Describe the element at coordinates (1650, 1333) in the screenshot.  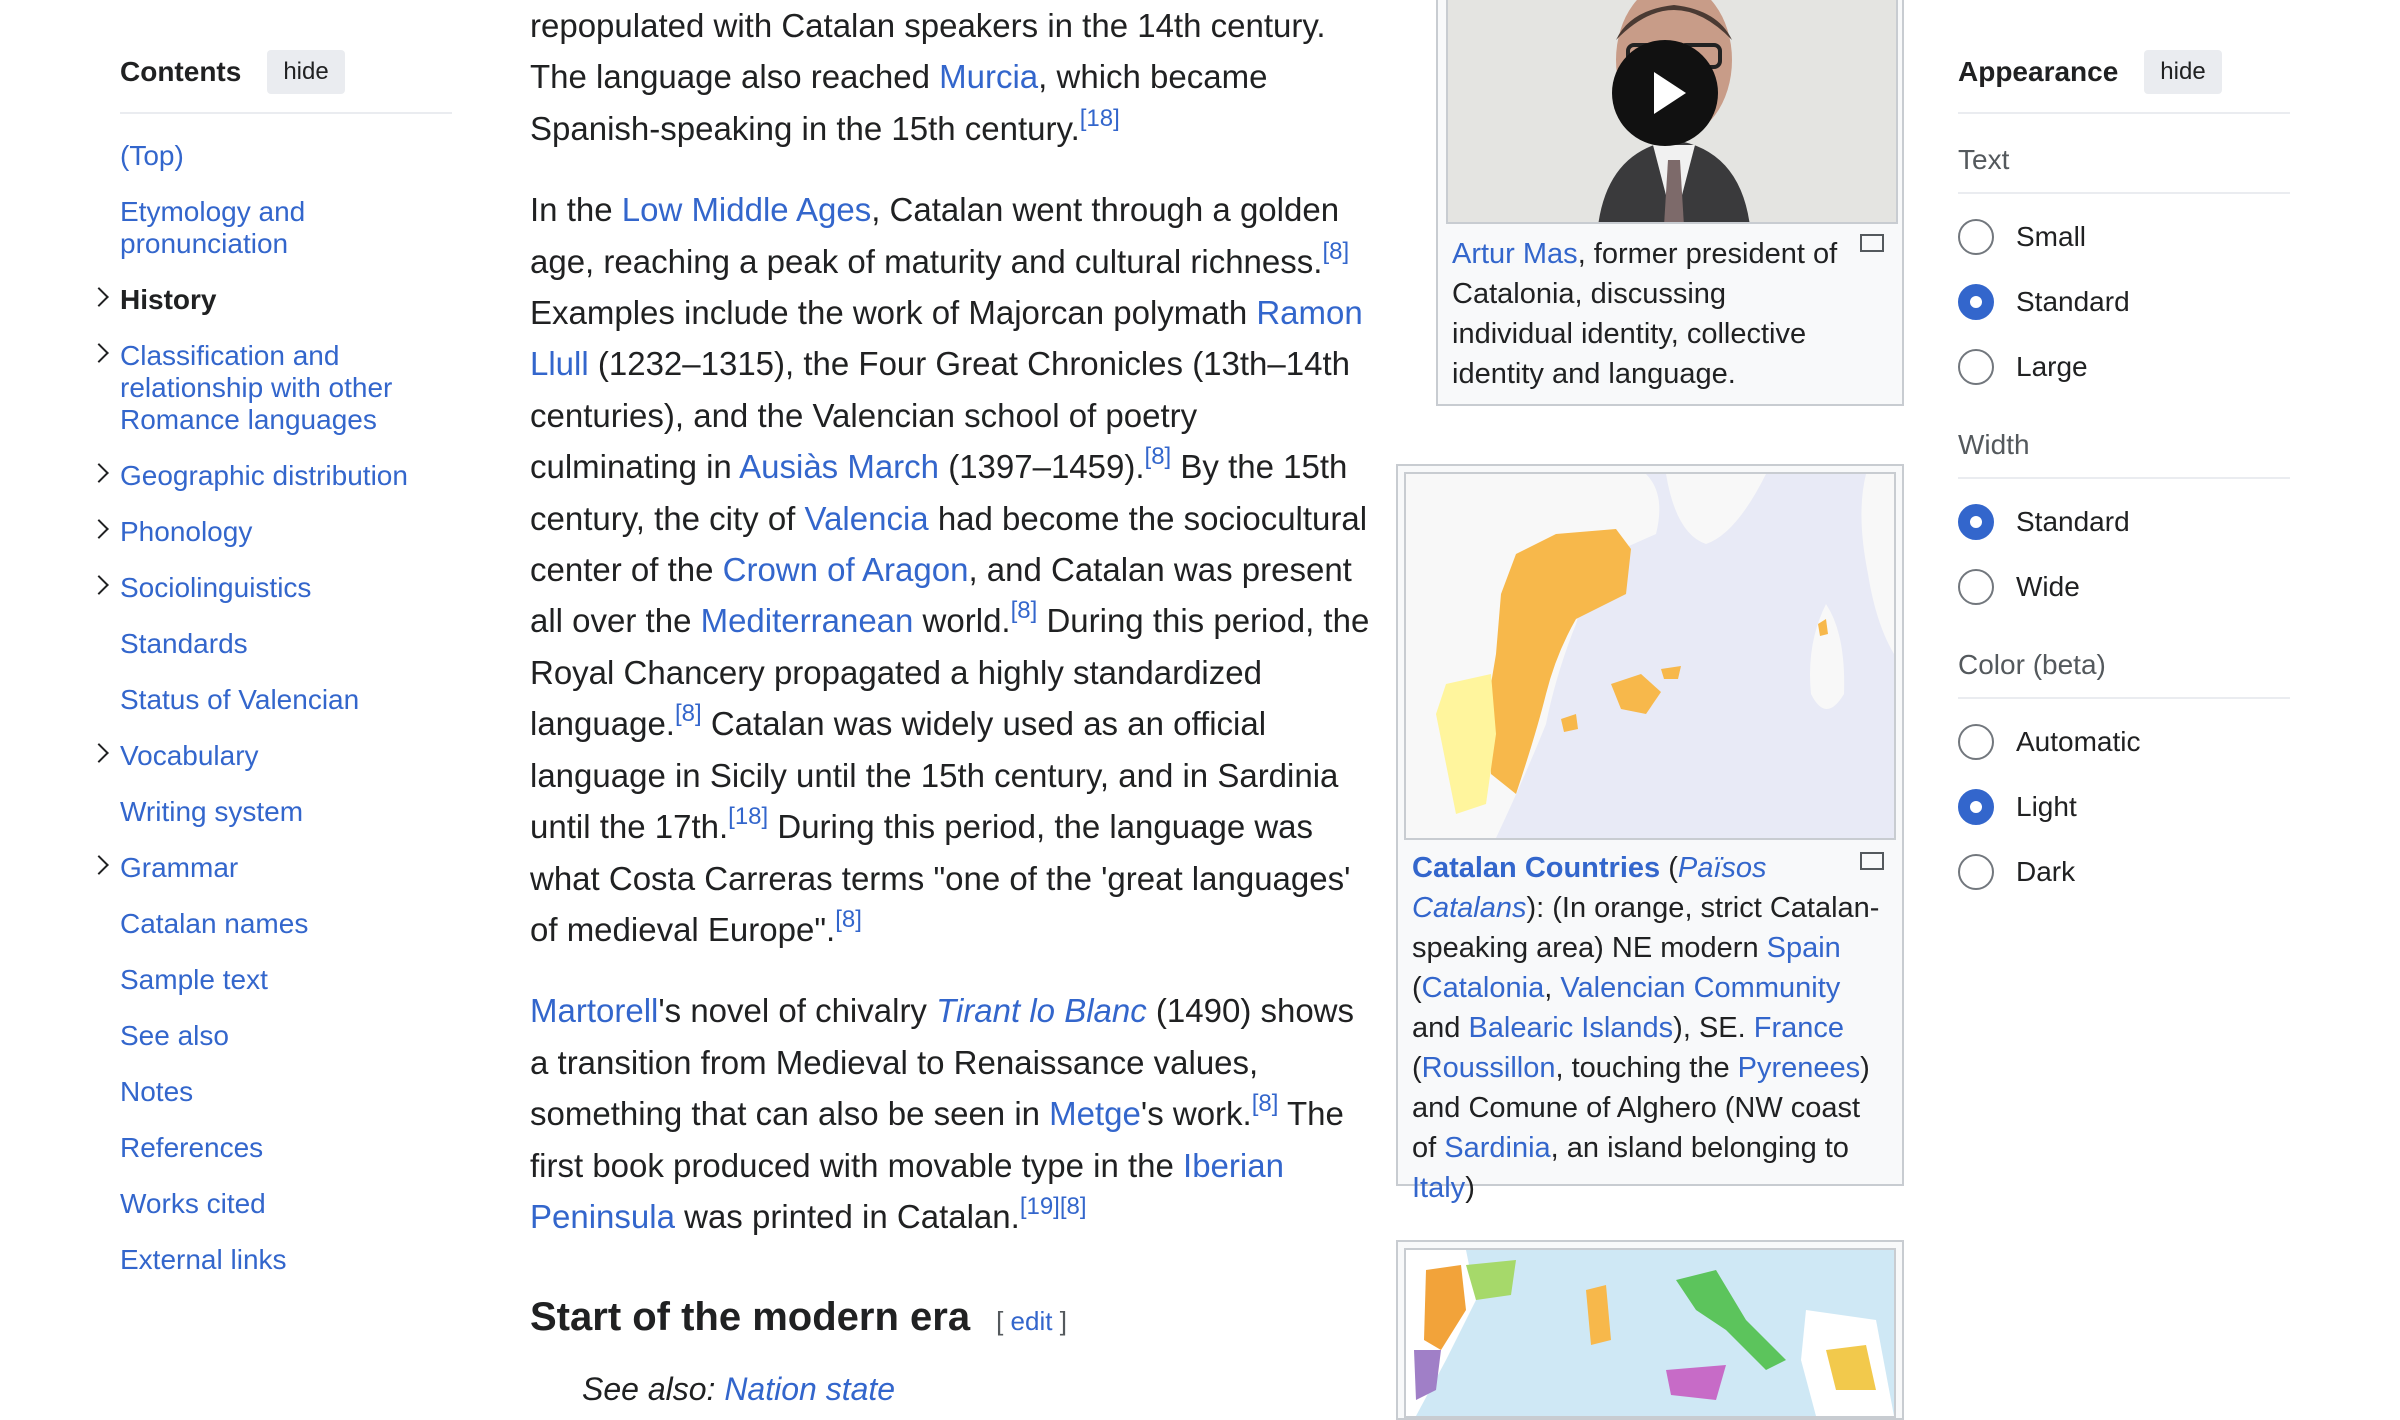
I see `historical-map-image` at that location.